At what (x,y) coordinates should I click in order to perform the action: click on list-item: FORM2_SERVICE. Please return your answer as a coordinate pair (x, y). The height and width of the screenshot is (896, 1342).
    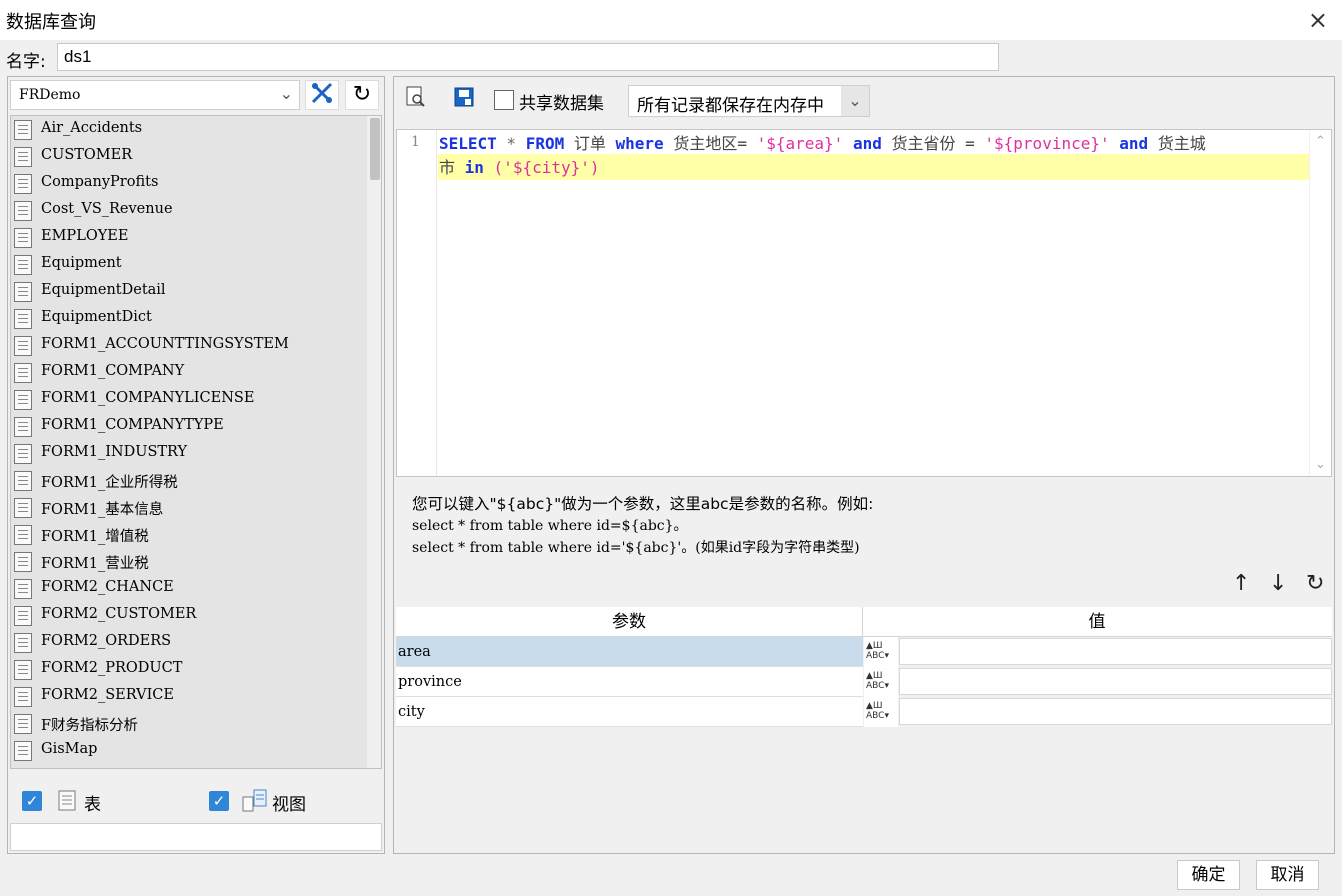
    Looking at the image, I should click on (188, 697).